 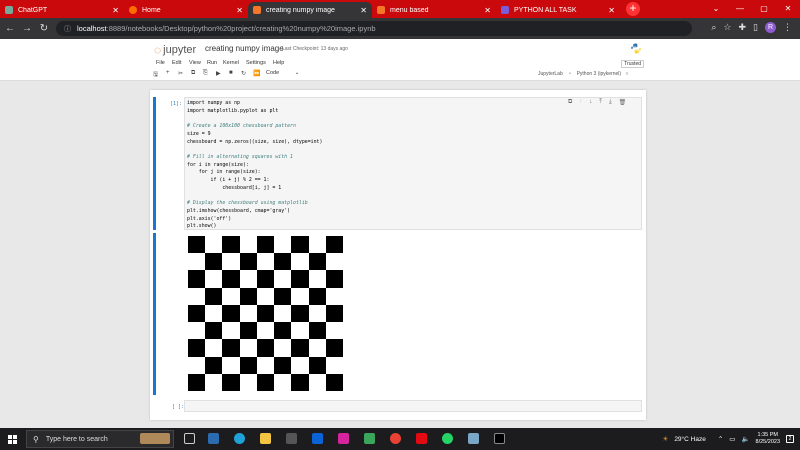 What do you see at coordinates (447, 438) in the screenshot?
I see `whatsapp-icon` at bounding box center [447, 438].